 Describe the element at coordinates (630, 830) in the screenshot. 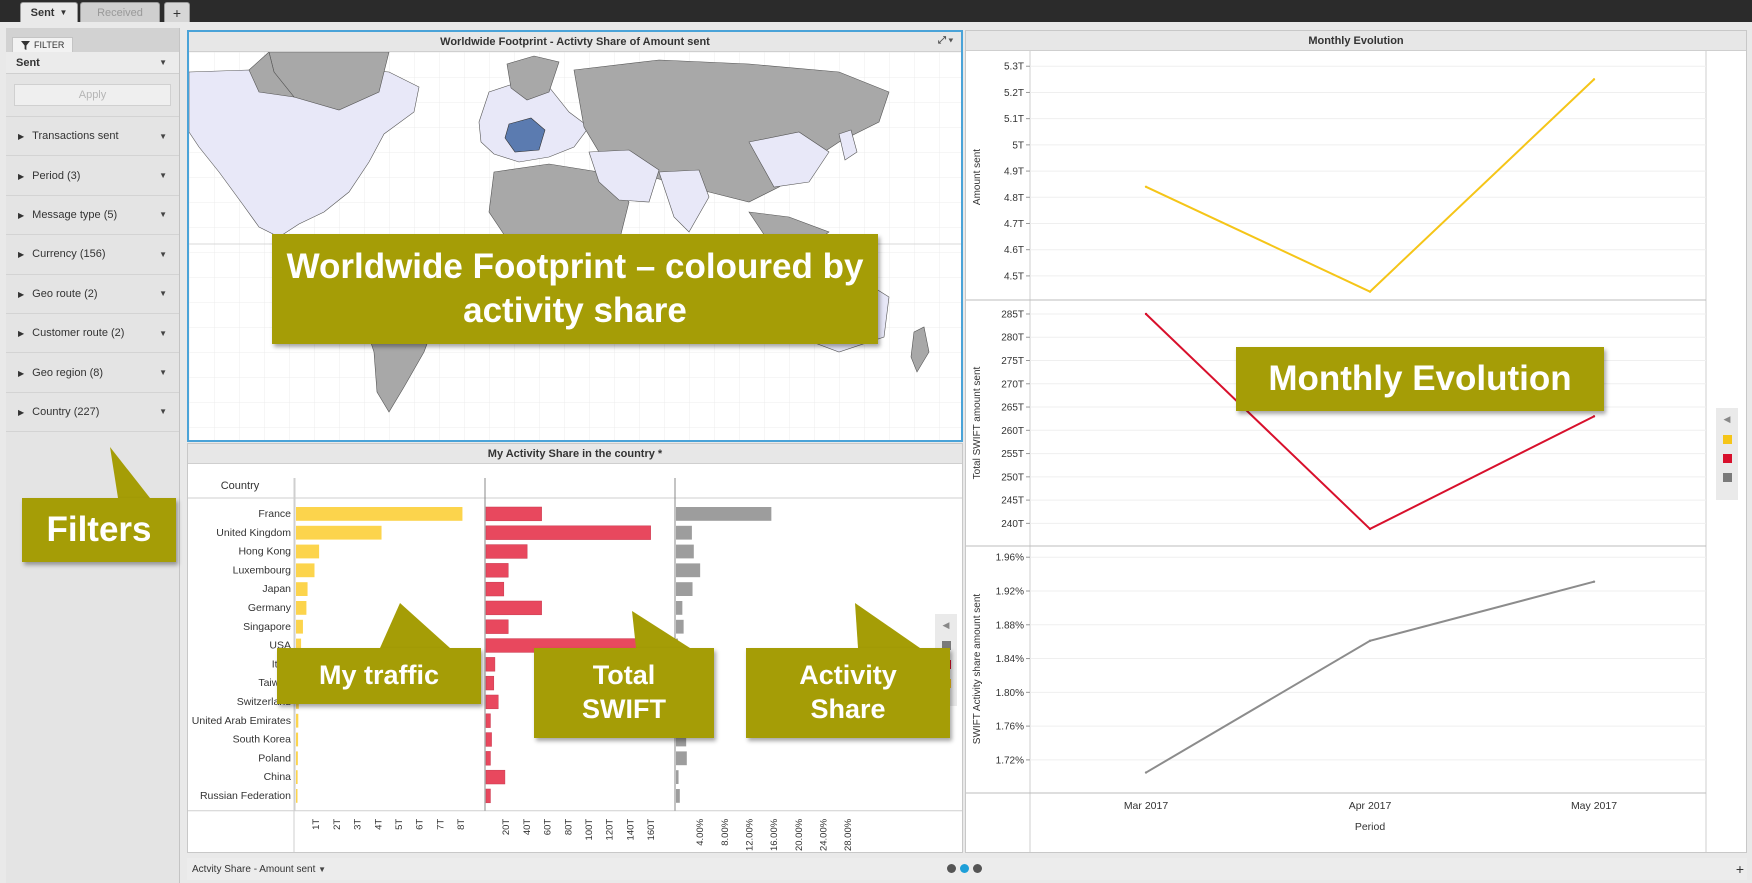

I see `x-tick-label: 140T` at that location.